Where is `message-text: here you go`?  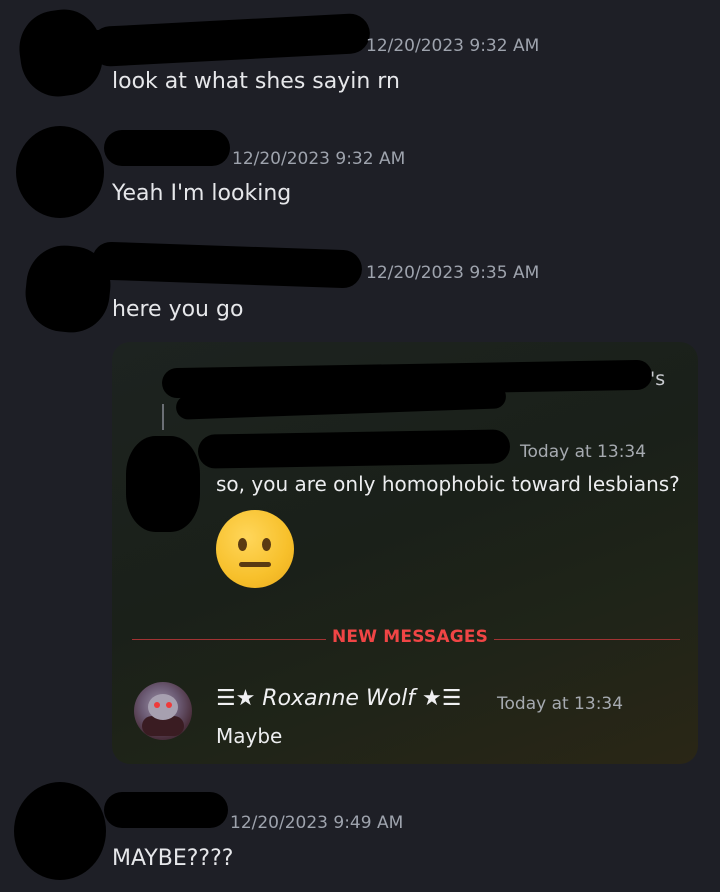
message-text: here you go is located at coordinates (178, 309).